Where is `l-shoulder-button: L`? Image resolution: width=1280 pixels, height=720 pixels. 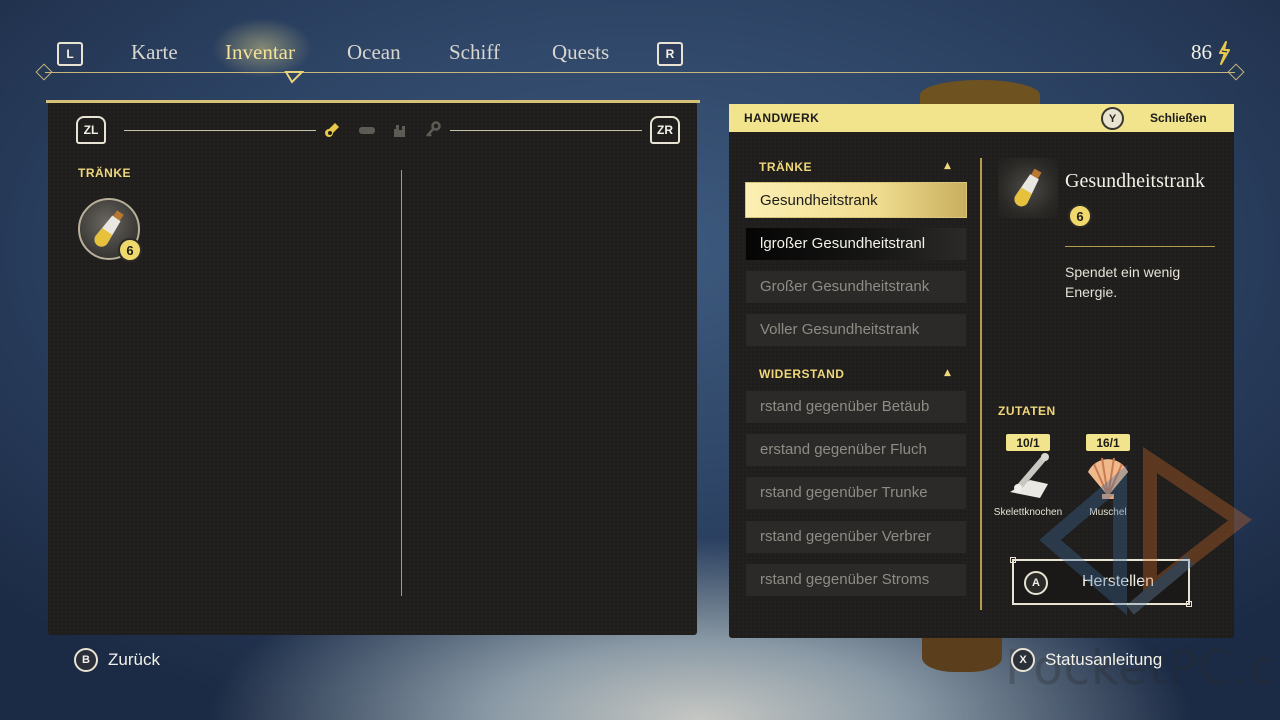
l-shoulder-button: L is located at coordinates (70, 54).